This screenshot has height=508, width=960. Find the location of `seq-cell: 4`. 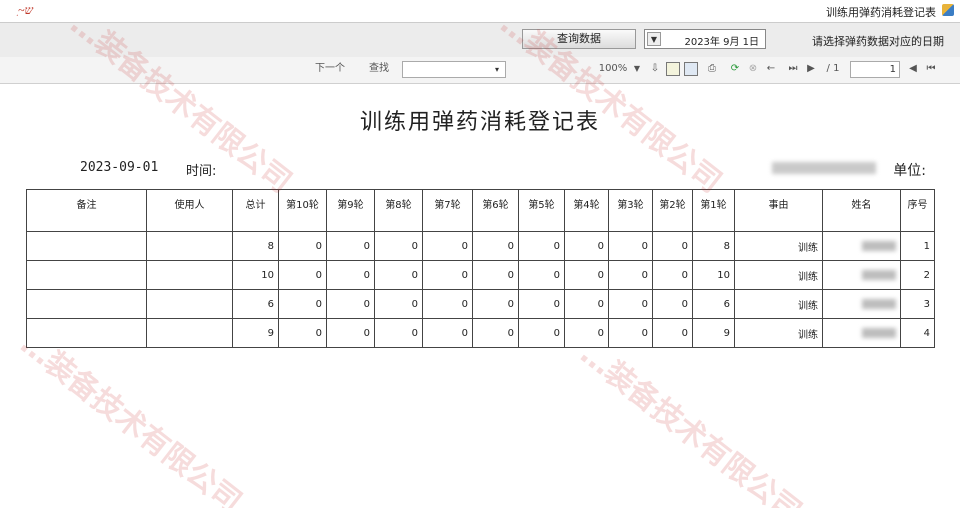

seq-cell: 4 is located at coordinates (917, 333).